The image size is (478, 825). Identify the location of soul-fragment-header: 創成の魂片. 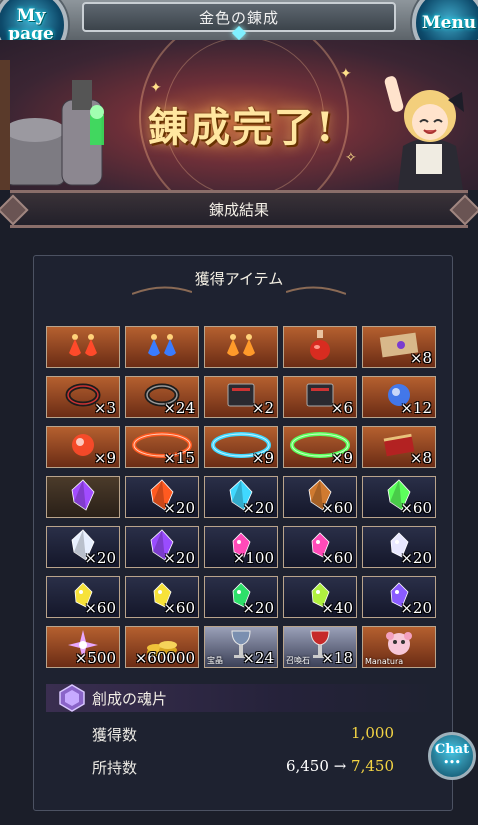
(243, 698).